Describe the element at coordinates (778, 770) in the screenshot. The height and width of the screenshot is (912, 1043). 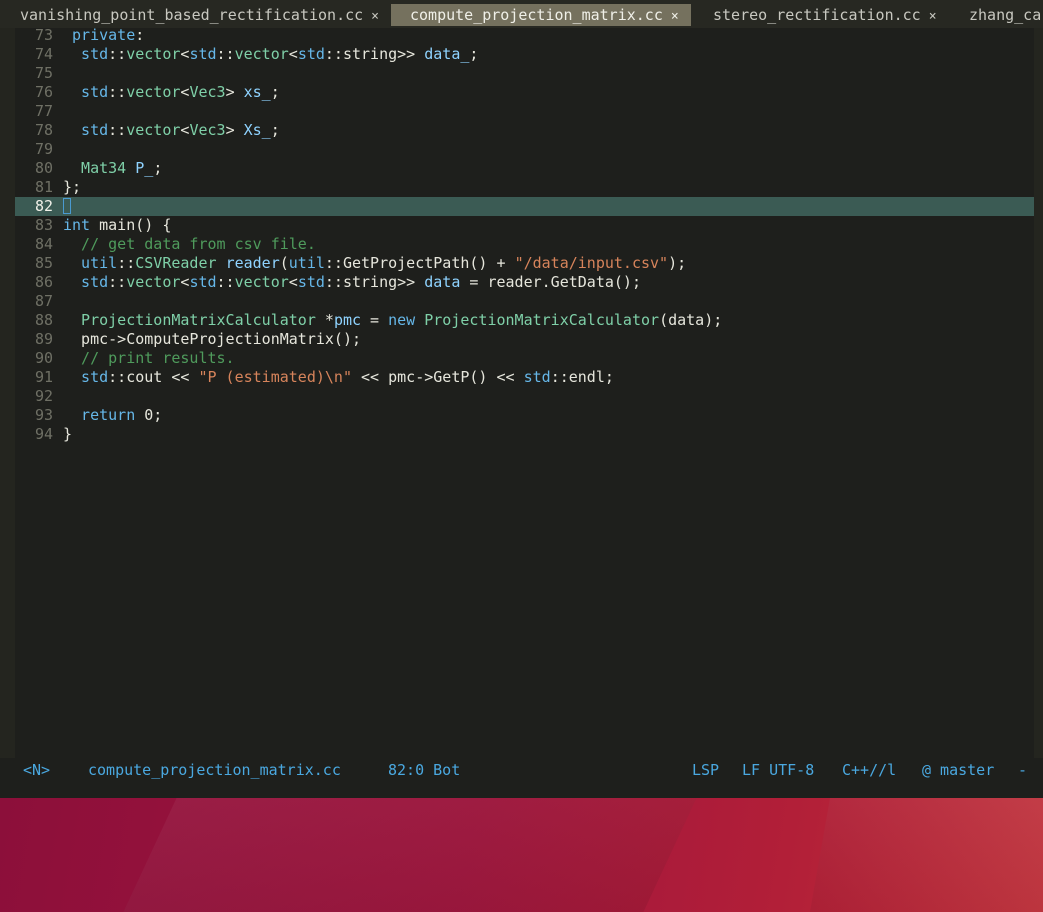
I see `file-encoding: LF UTF-8` at that location.